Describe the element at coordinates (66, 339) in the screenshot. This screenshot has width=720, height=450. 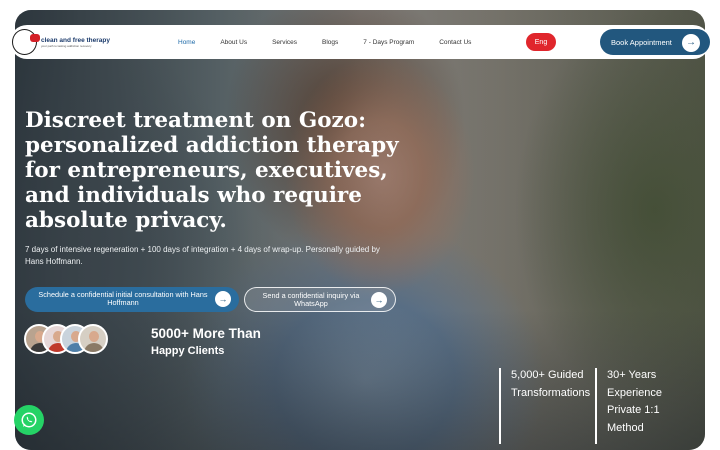
I see `client-avatars` at that location.